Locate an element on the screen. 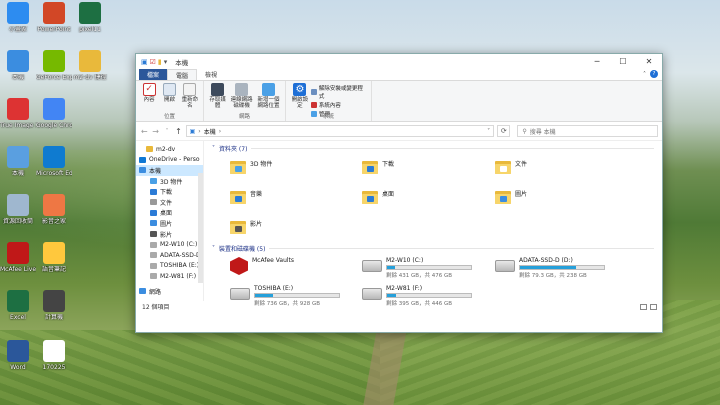 This screenshot has width=720, height=405. desktop-icon: PowerPoint is located at coordinates (54, 17).